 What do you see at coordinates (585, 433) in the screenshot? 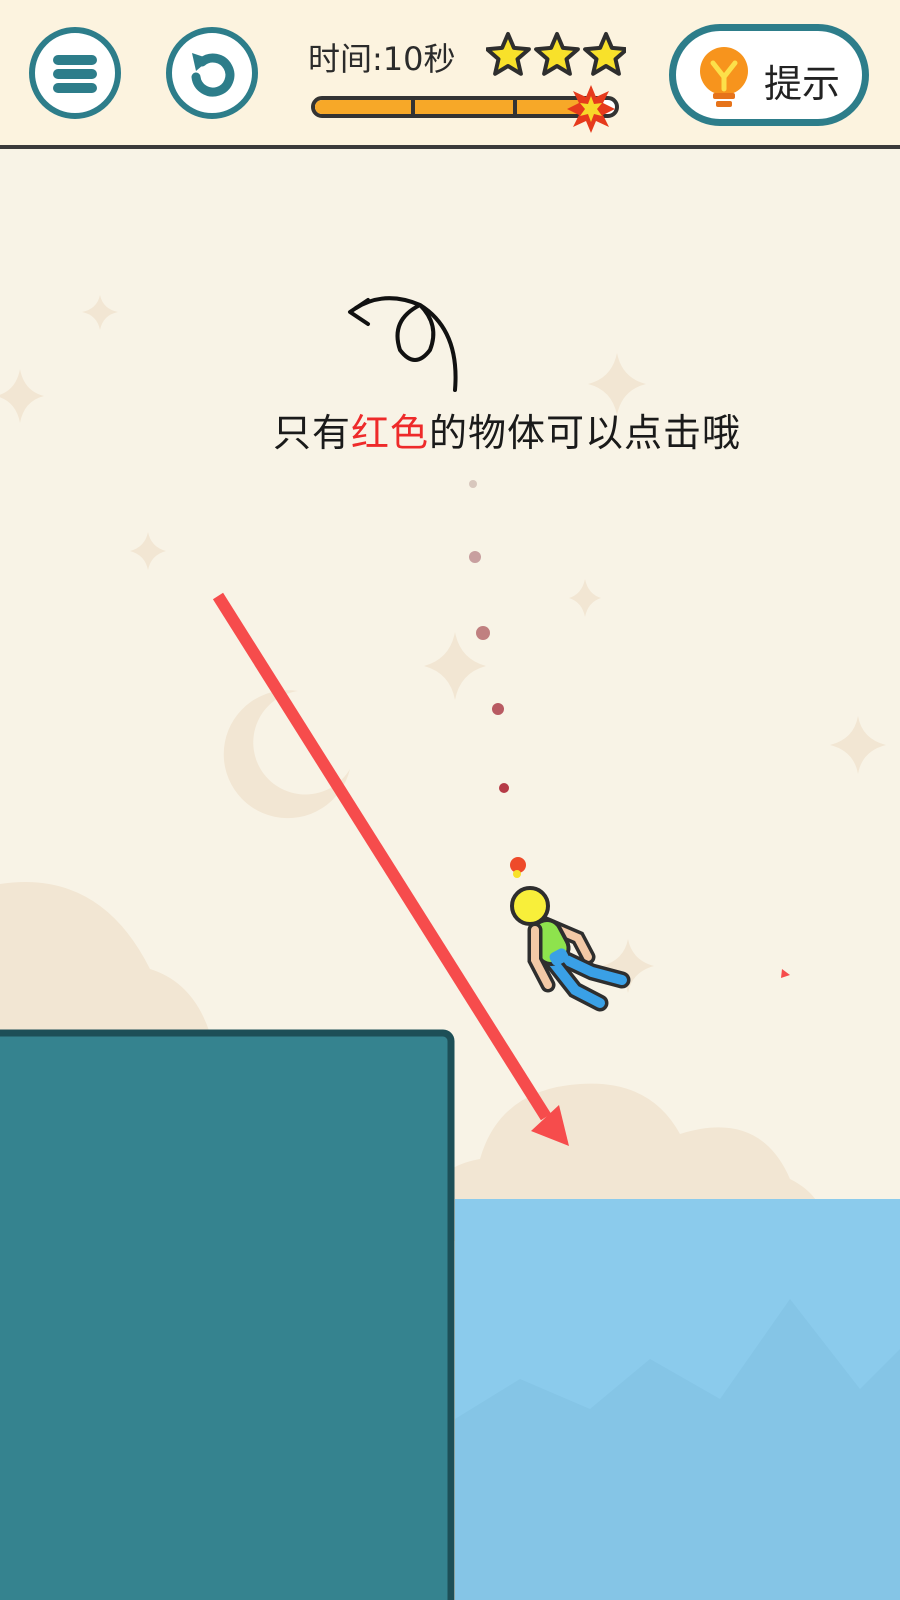
I see `instruction-suffix: 的物体可以点击哦` at bounding box center [585, 433].